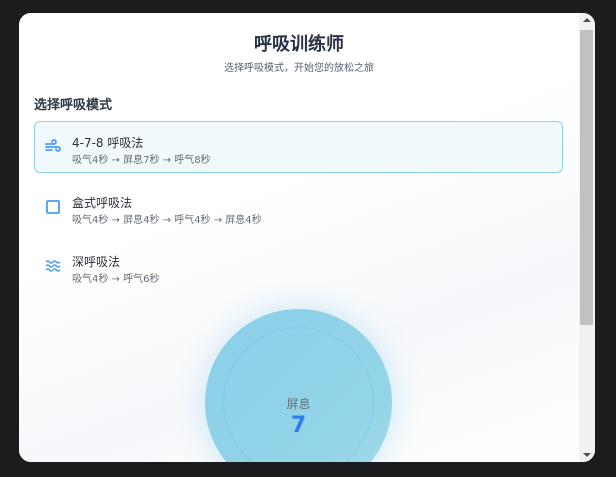 The image size is (616, 477). I want to click on mode-name: 4-7-8 呼吸法, so click(108, 143).